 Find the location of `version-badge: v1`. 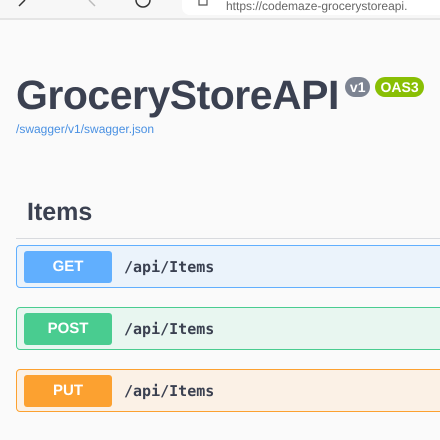

version-badge: v1 is located at coordinates (357, 87).